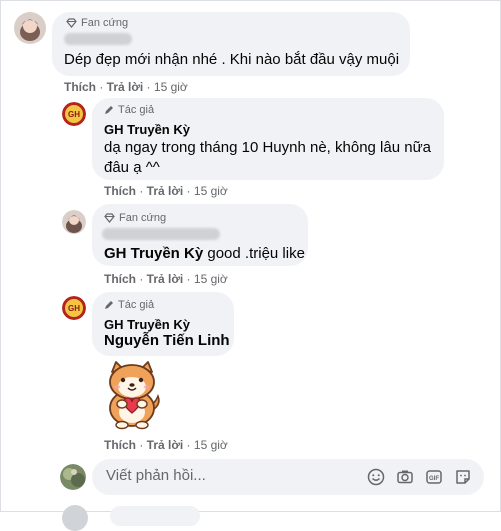 The image size is (501, 531). What do you see at coordinates (167, 341) in the screenshot?
I see `mention-link: Nguyễn Tiến Linh` at bounding box center [167, 341].